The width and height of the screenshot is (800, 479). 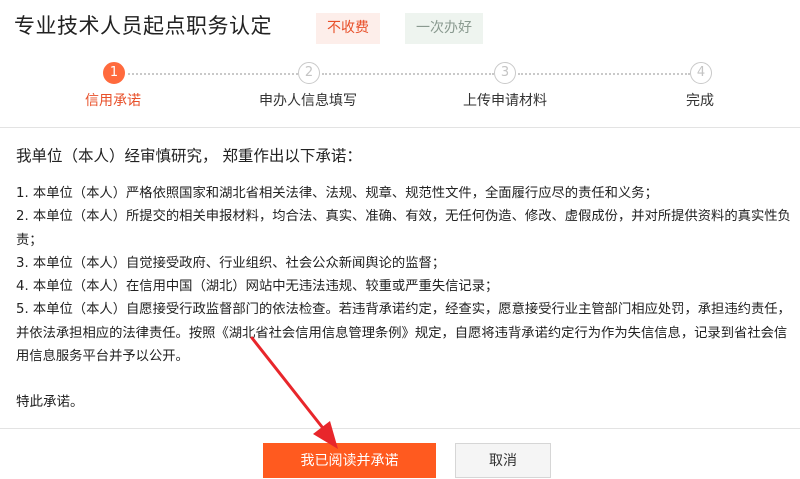 What do you see at coordinates (257, 287) in the screenshot?
I see `pledge-item: 4. 本单位（本人）在信用中国（湖北）网站中无违法违规、较重或严重失信记录；` at bounding box center [257, 287].